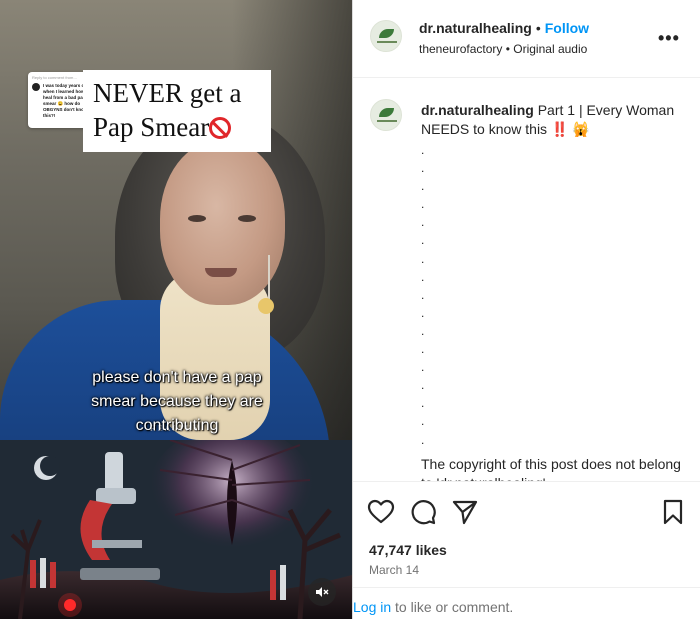  I want to click on mute-button, so click(322, 592).